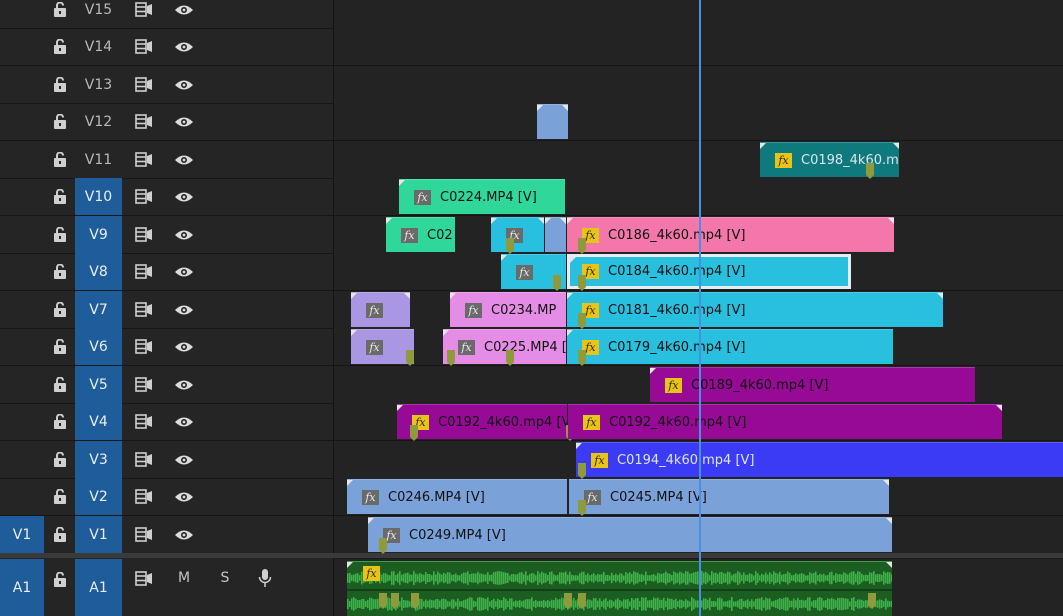 This screenshot has height=616, width=1063. Describe the element at coordinates (98, 496) in the screenshot. I see `track-target-v2: V2` at that location.